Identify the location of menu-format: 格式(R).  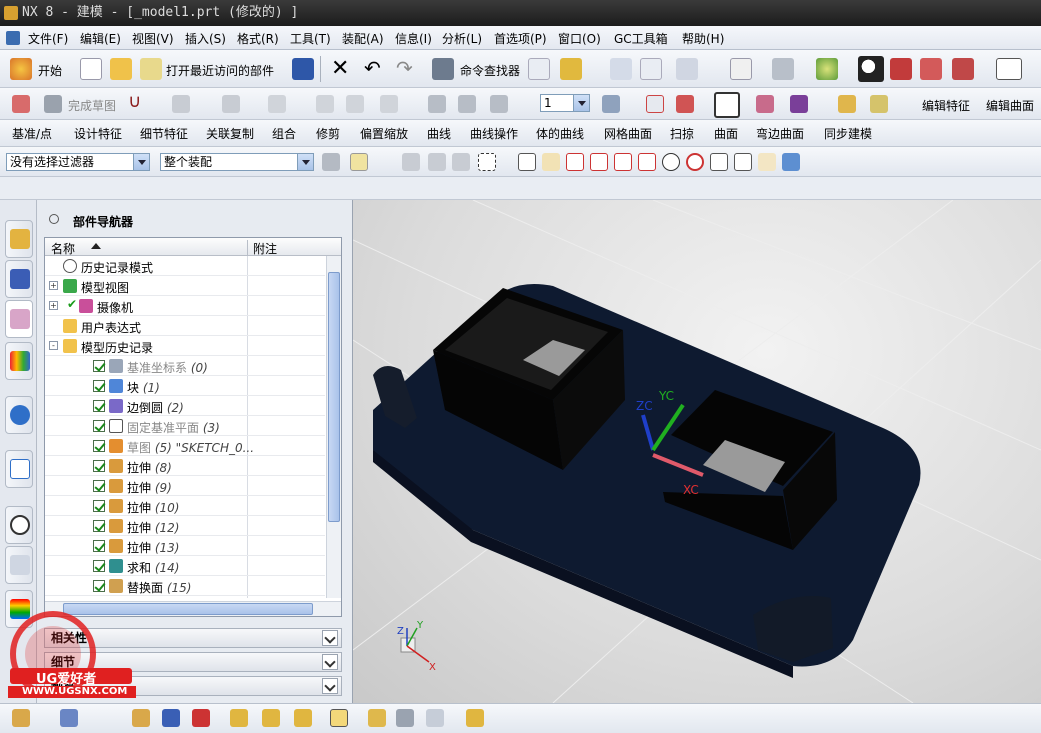
(258, 38).